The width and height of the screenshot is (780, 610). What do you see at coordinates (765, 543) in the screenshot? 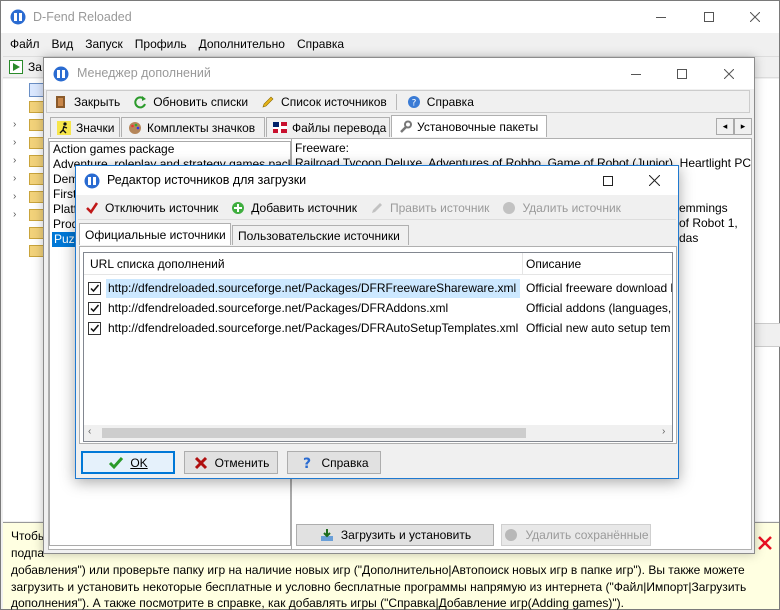
I see `hint-close-icon` at bounding box center [765, 543].